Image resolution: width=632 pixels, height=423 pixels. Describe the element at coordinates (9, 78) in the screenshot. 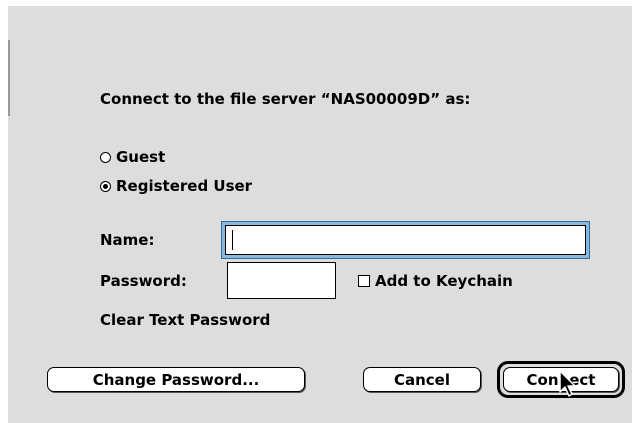

I see `window-edge` at that location.